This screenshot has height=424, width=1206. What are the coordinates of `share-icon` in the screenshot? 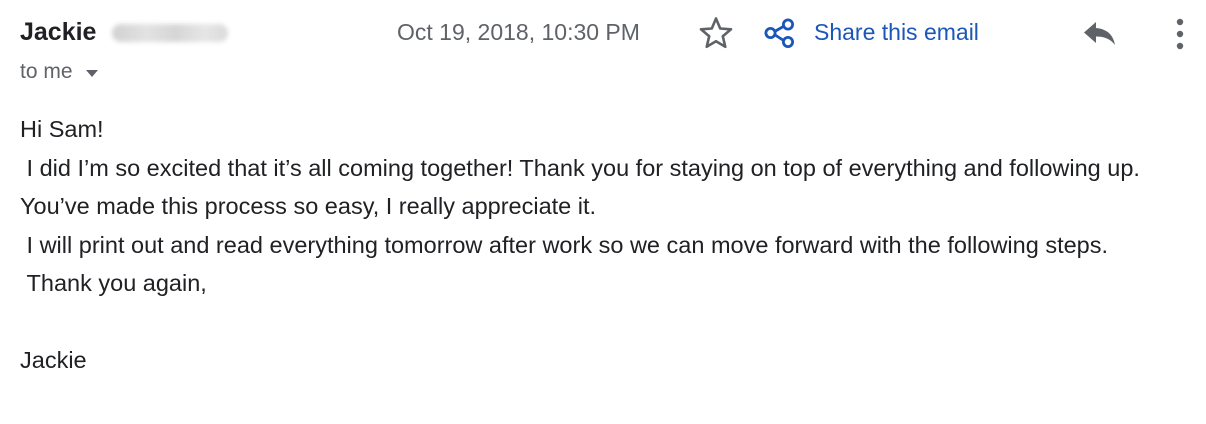 It's located at (780, 33).